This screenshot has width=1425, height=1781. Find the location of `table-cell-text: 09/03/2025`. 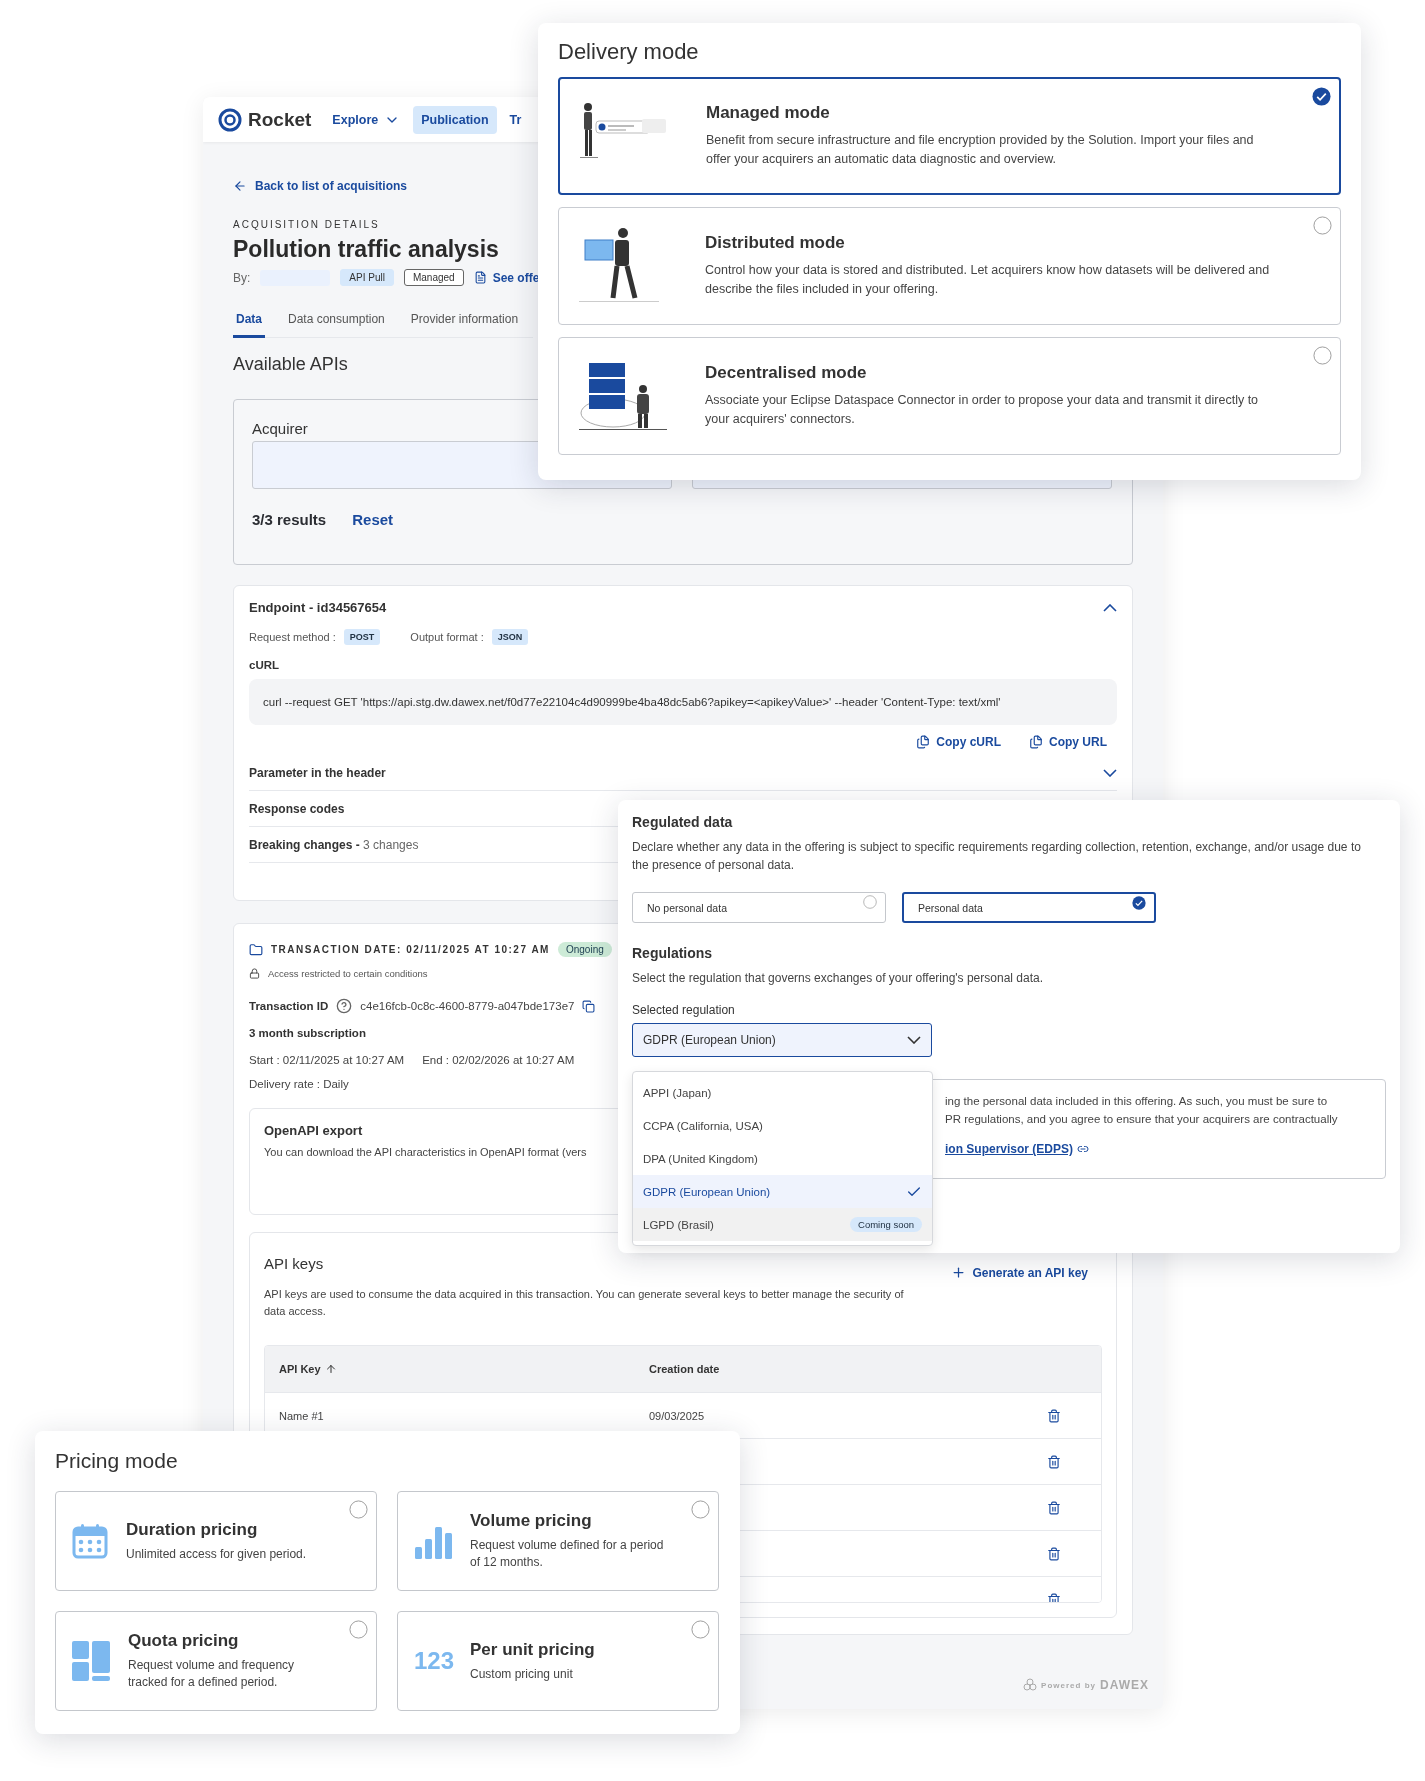

table-cell-text: 09/03/2025 is located at coordinates (677, 1415).